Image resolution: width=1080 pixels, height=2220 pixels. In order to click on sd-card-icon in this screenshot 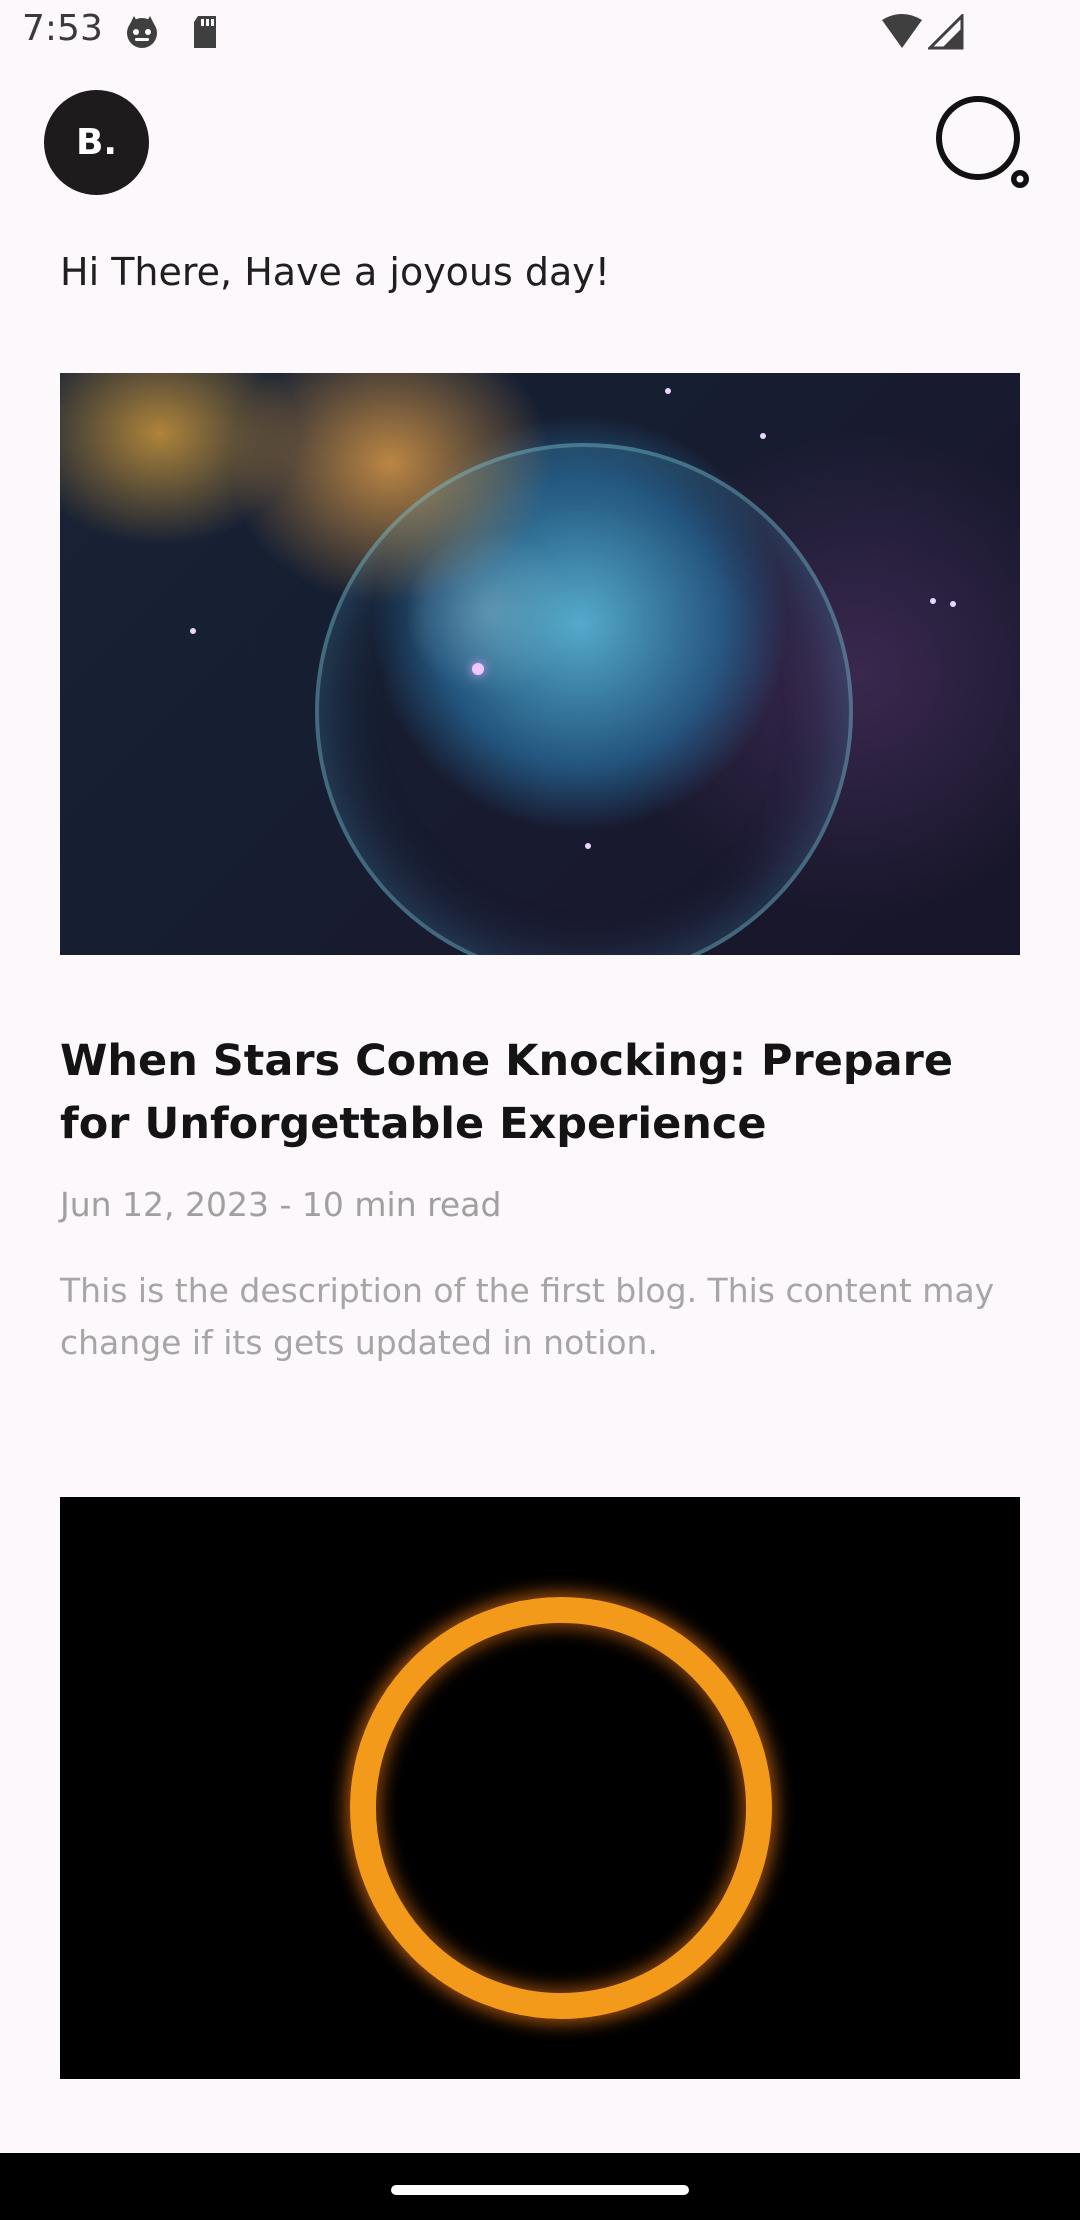, I will do `click(205, 34)`.